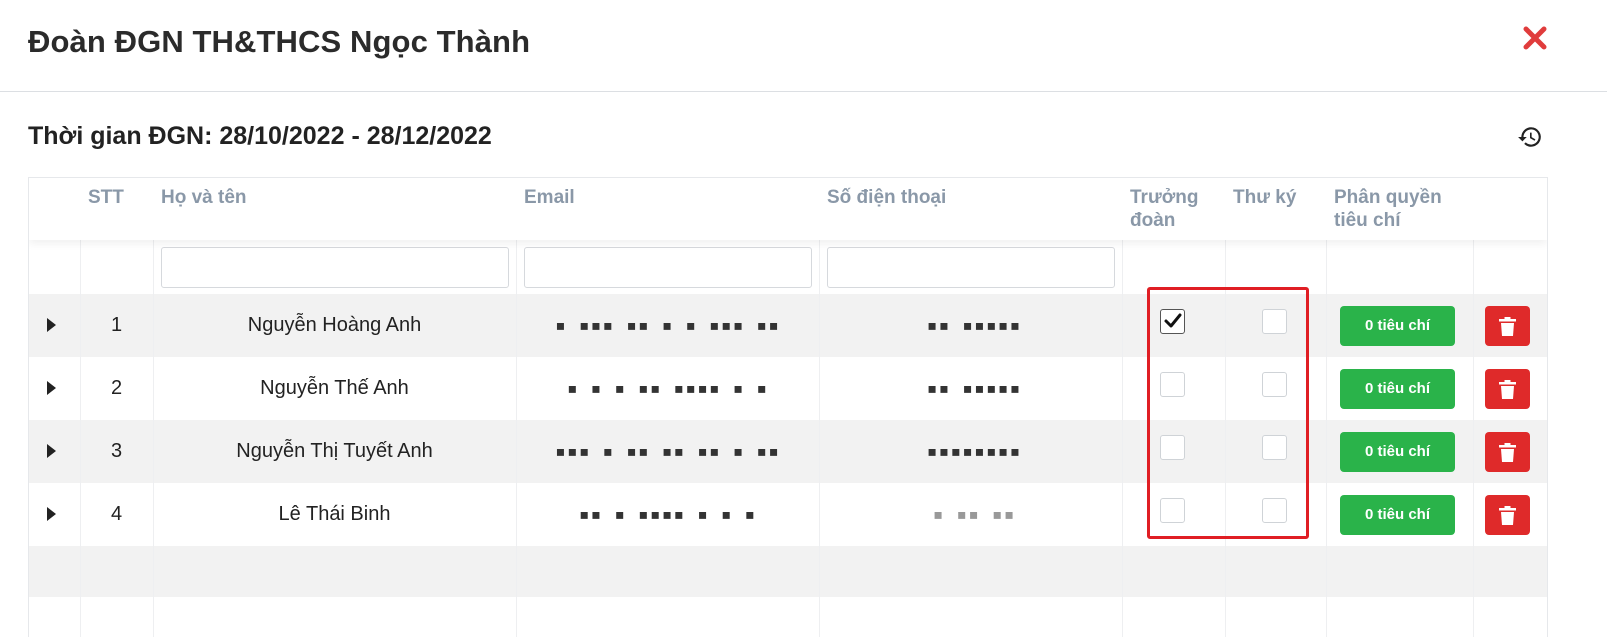 Image resolution: width=1607 pixels, height=637 pixels. What do you see at coordinates (1388, 197) in the screenshot?
I see `column-permission-line1: Phân quyền` at bounding box center [1388, 197].